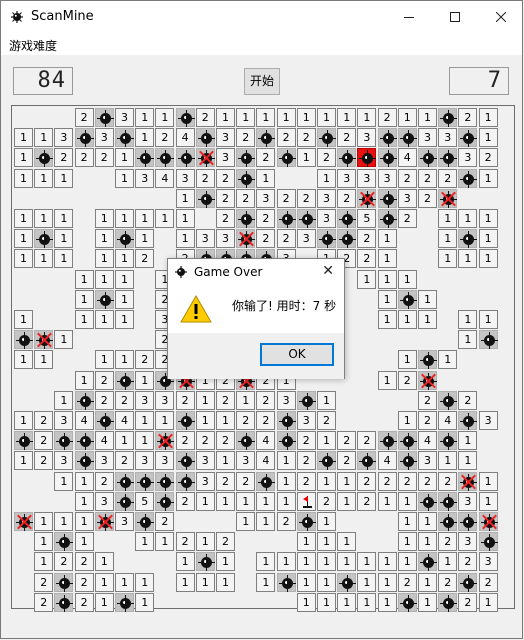 This screenshot has height=640, width=524. What do you see at coordinates (145, 501) in the screenshot?
I see `number-cell: 5` at bounding box center [145, 501].